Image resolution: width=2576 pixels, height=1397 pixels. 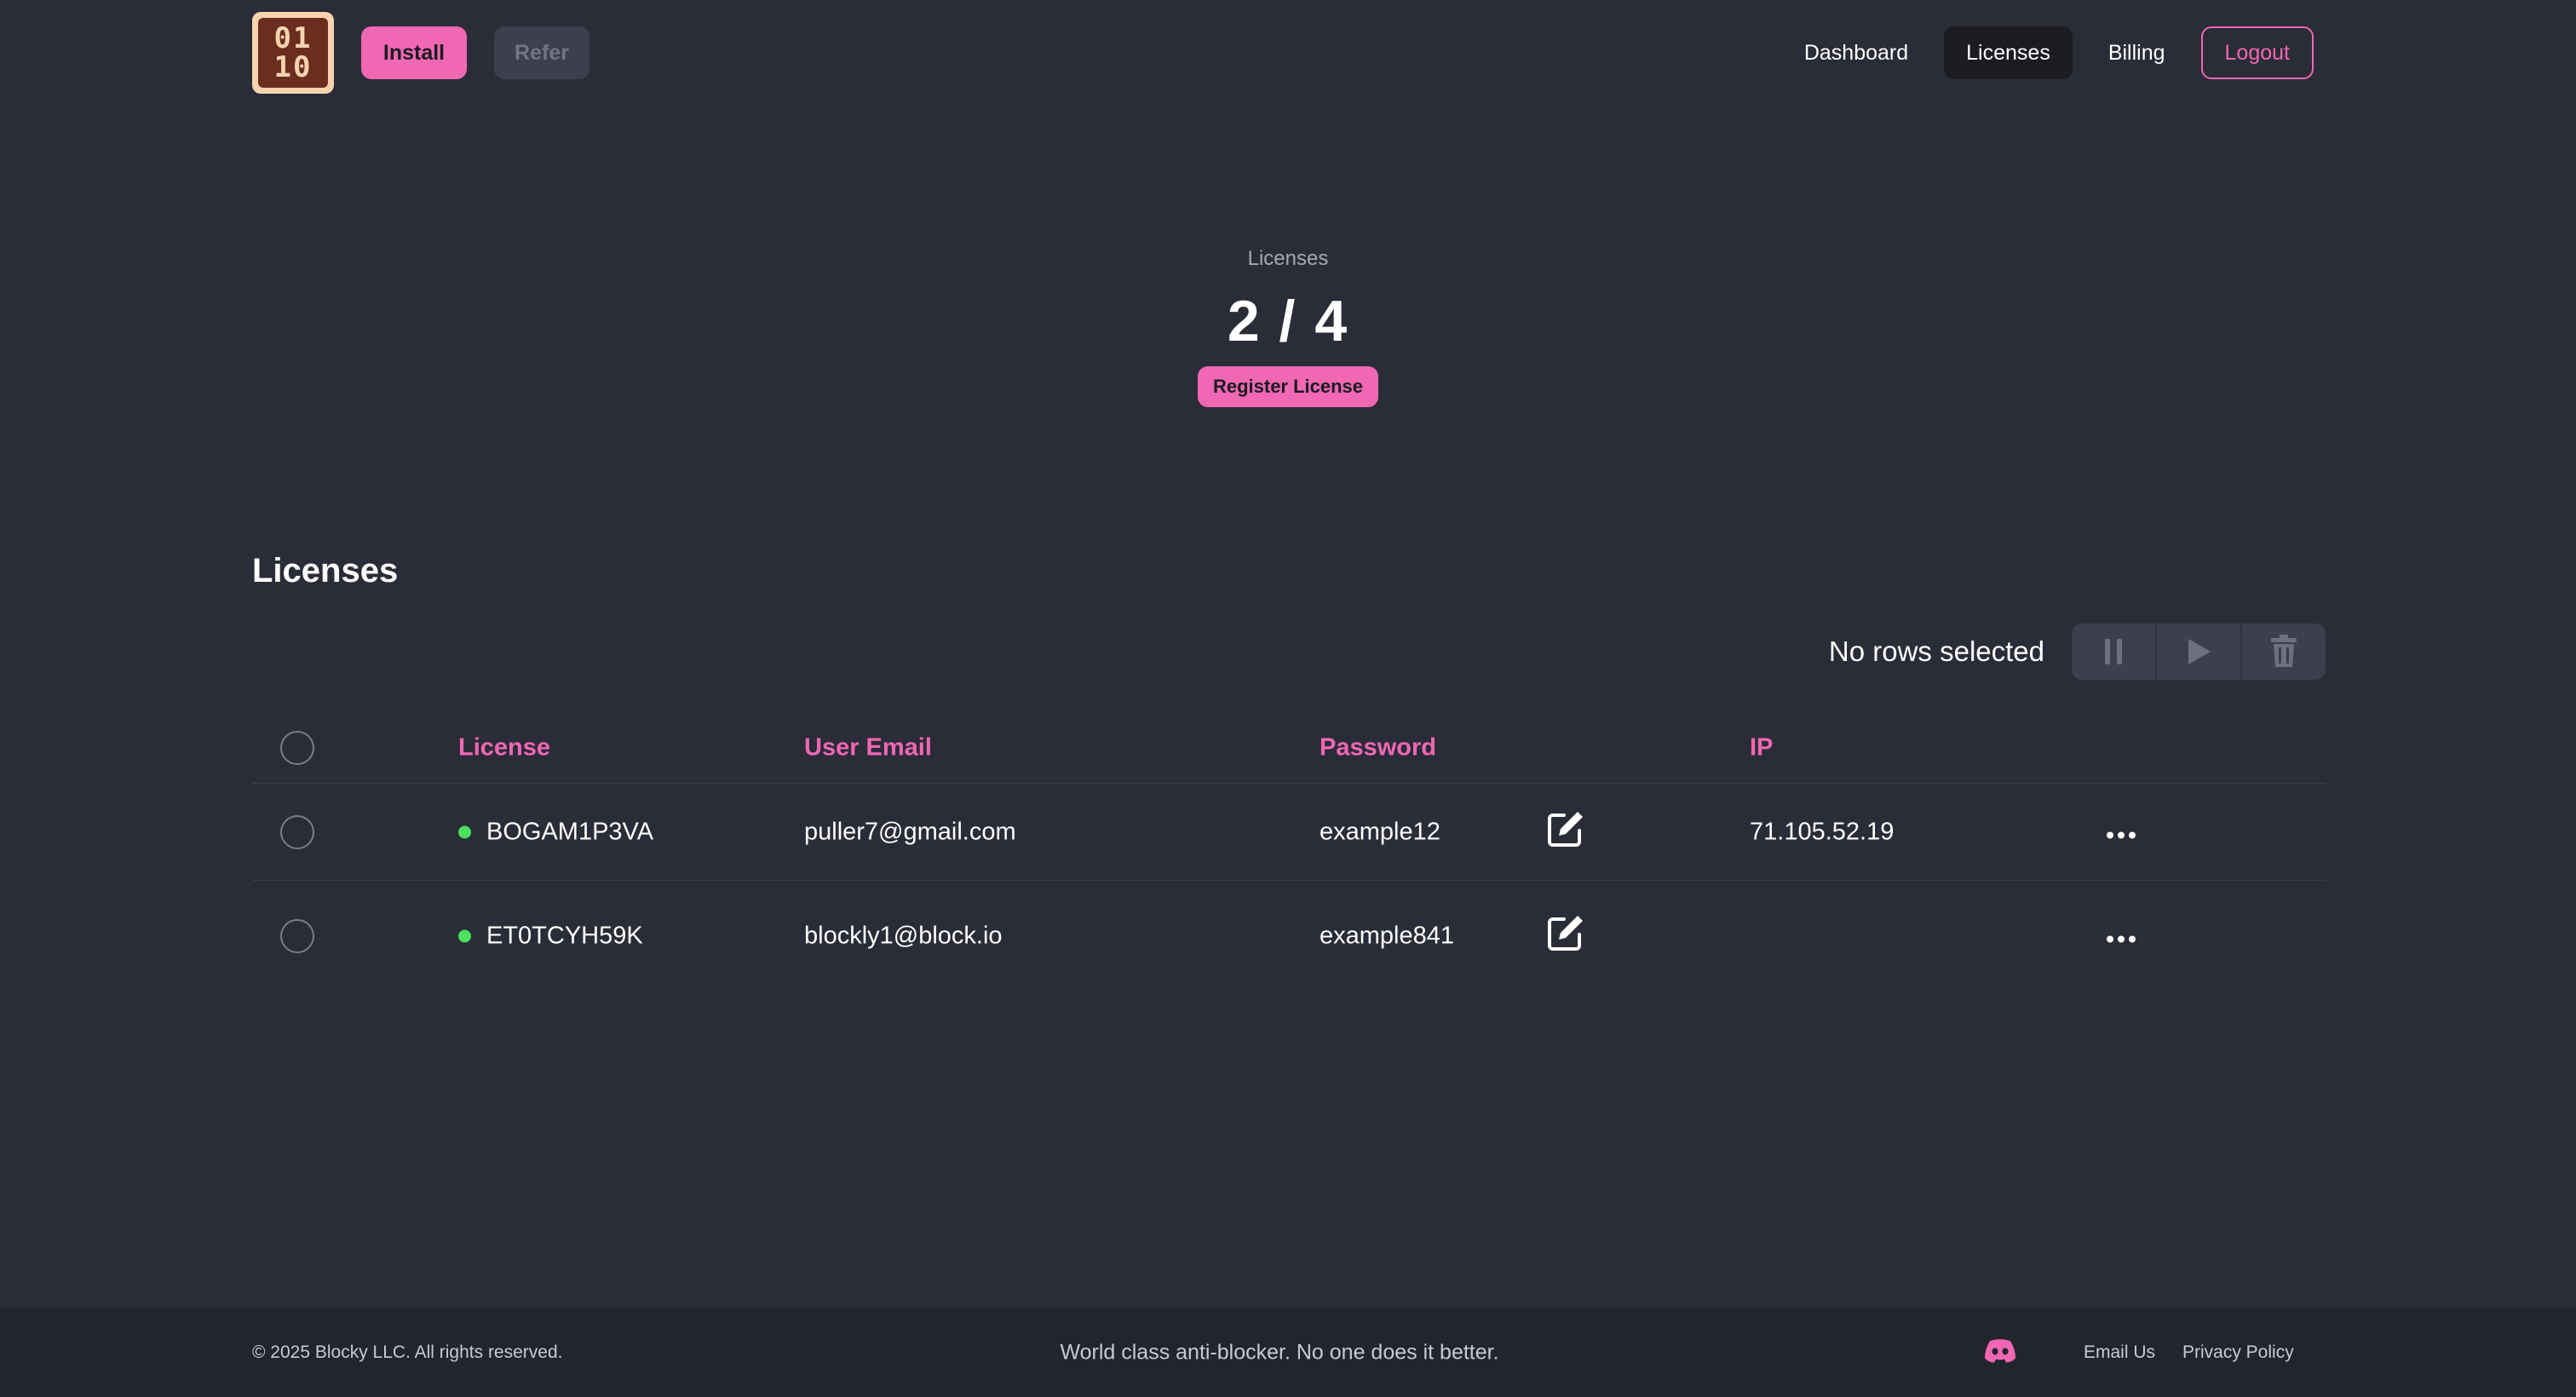 I want to click on license-key: BOGAM1P3VA, so click(x=570, y=831).